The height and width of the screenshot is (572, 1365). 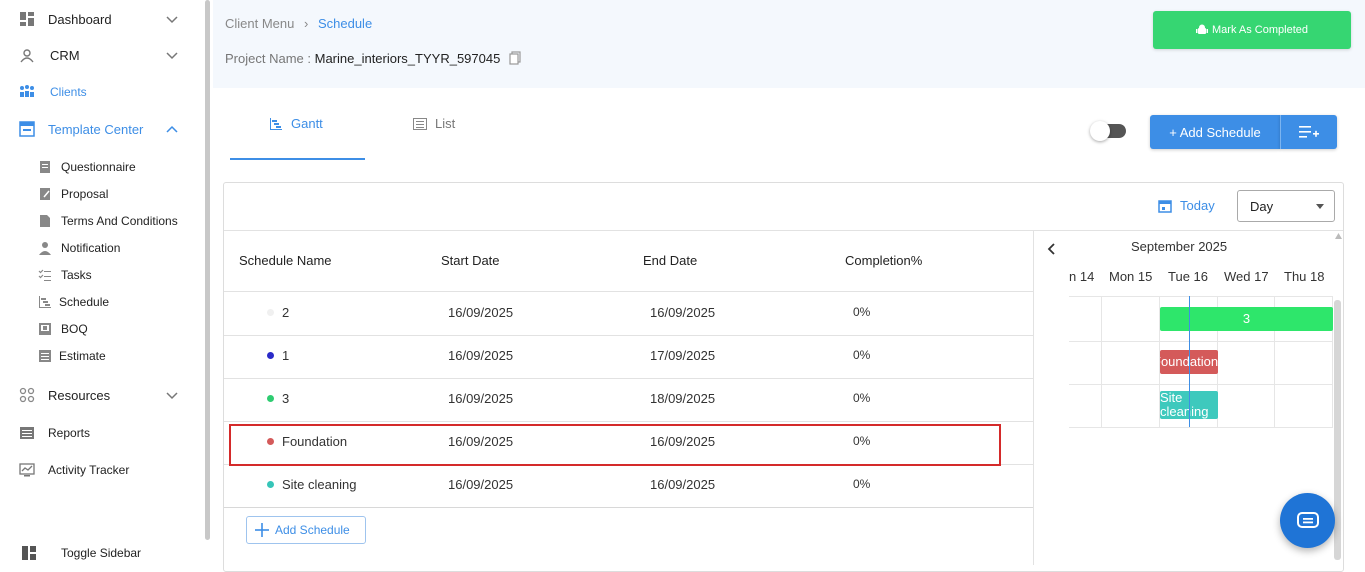 What do you see at coordinates (1246, 319) in the screenshot?
I see `gantt-bar: 3` at bounding box center [1246, 319].